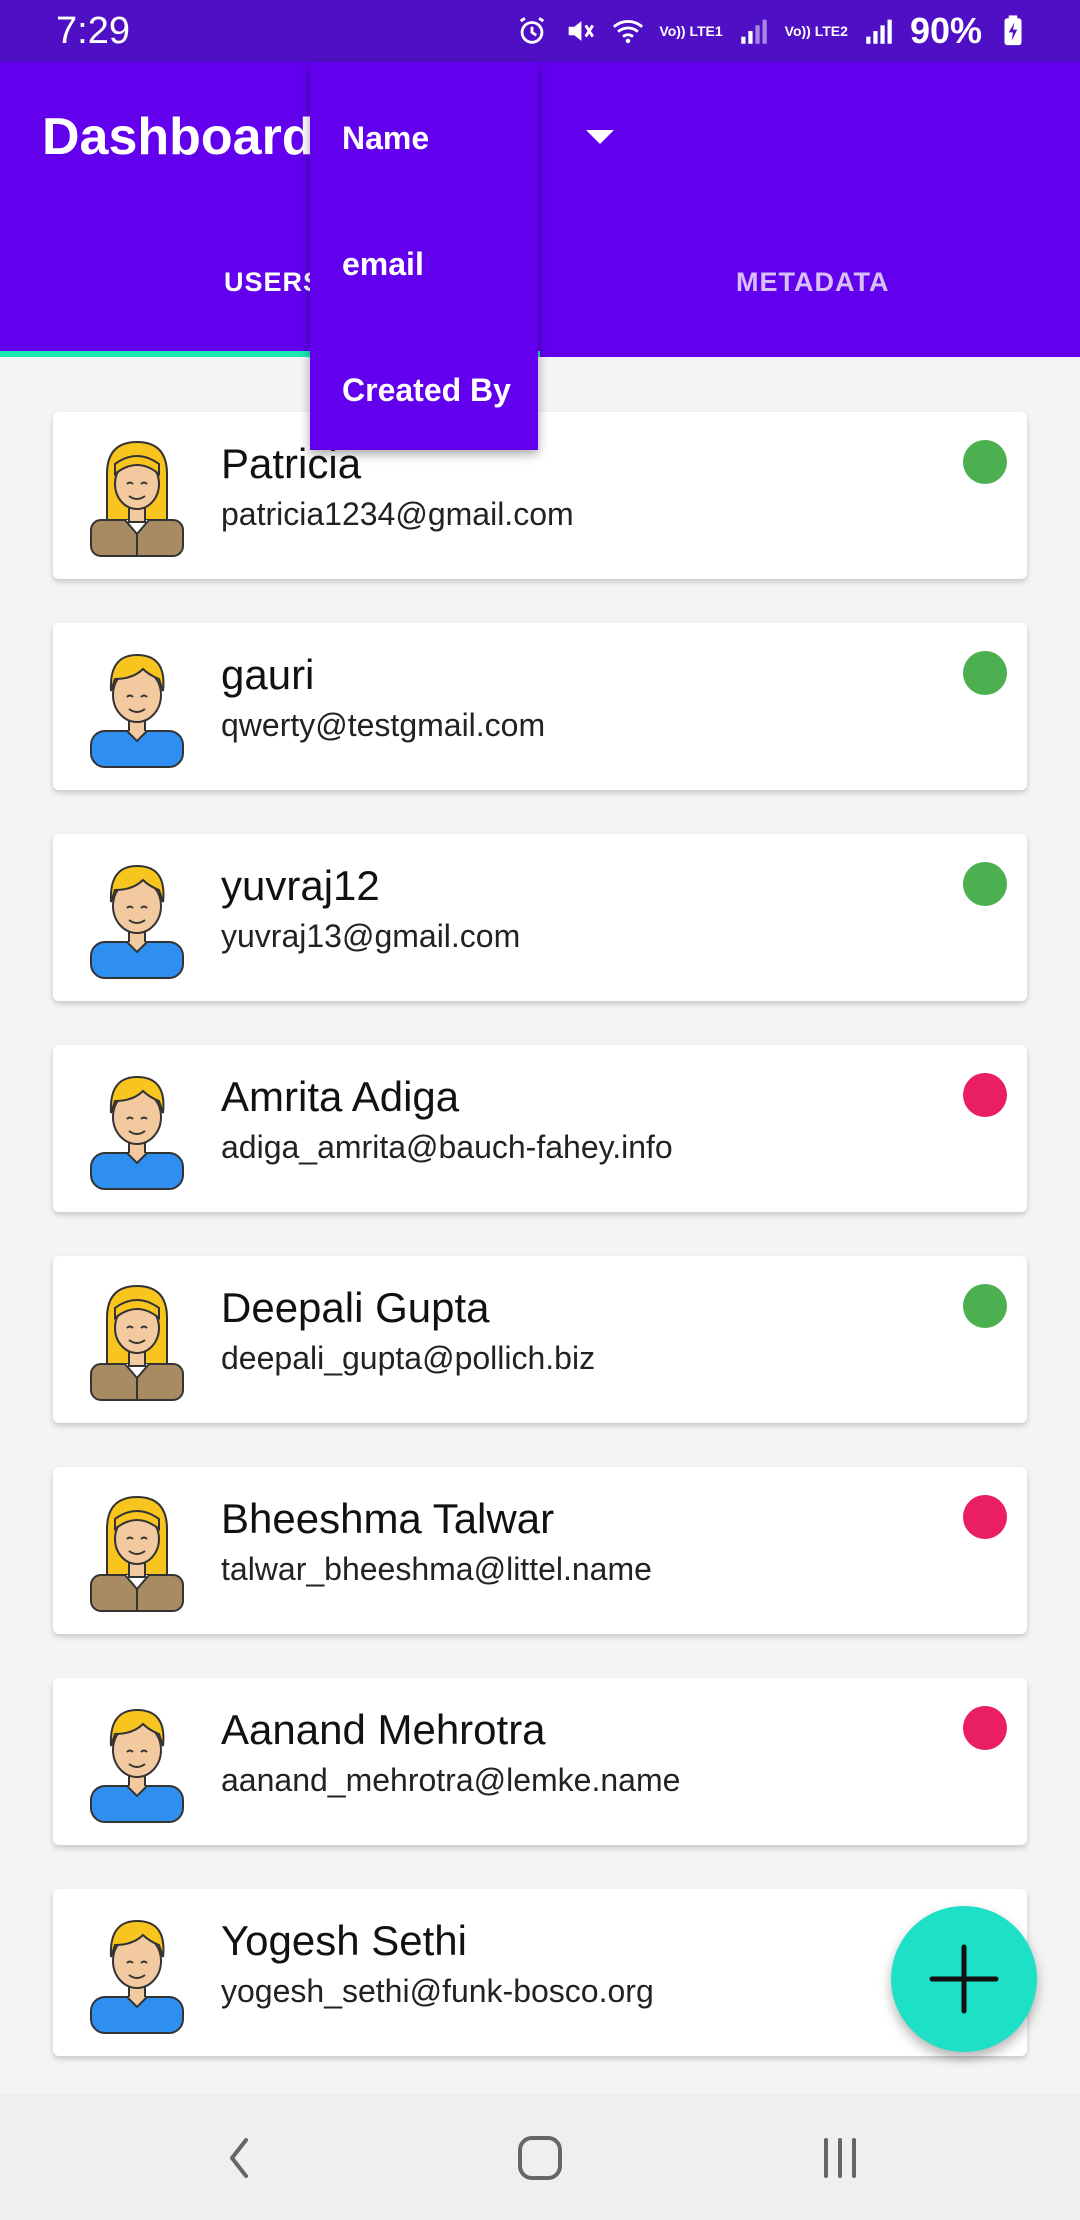  What do you see at coordinates (540, 917) in the screenshot?
I see `user-card: yuvraj12 yuvraj13@gmail.com` at bounding box center [540, 917].